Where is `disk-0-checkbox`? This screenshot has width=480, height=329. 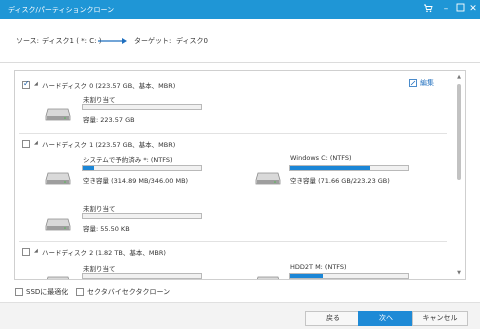
disk-0-checkbox is located at coordinates (26, 84).